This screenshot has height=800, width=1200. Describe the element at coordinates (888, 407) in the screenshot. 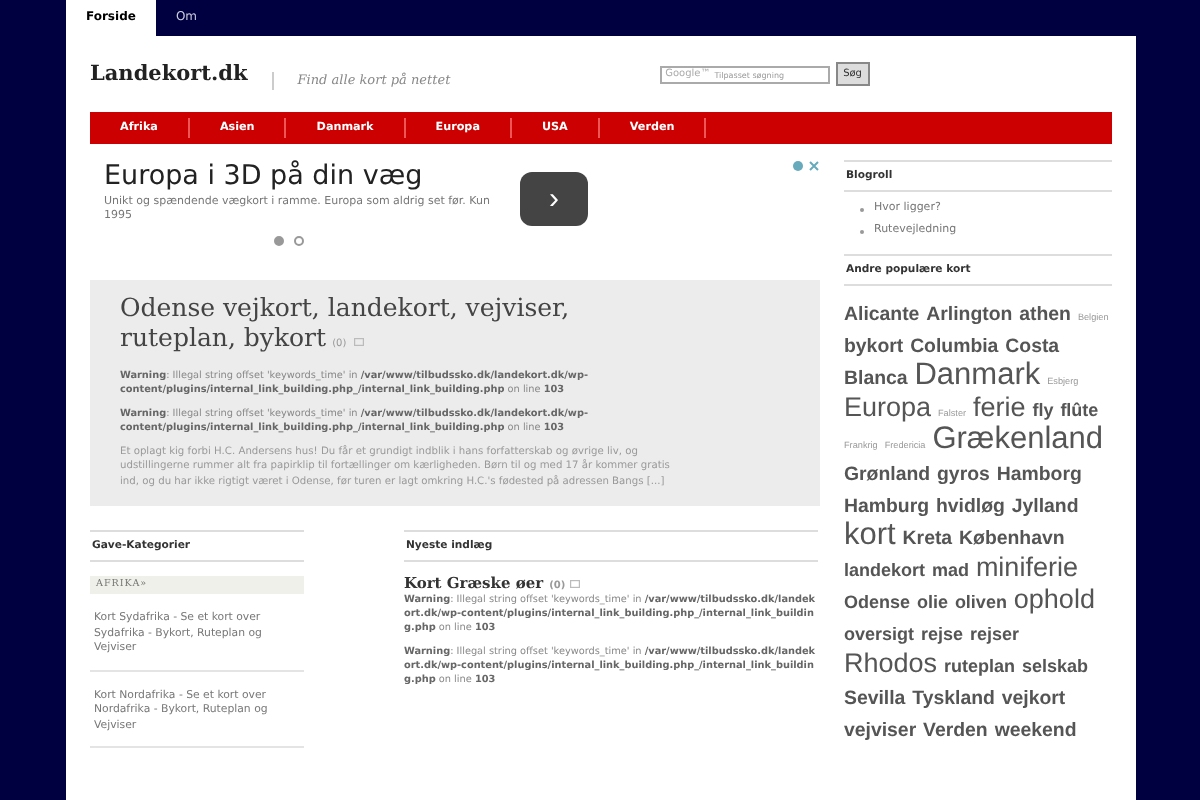

I see `tag-link: Europa` at that location.